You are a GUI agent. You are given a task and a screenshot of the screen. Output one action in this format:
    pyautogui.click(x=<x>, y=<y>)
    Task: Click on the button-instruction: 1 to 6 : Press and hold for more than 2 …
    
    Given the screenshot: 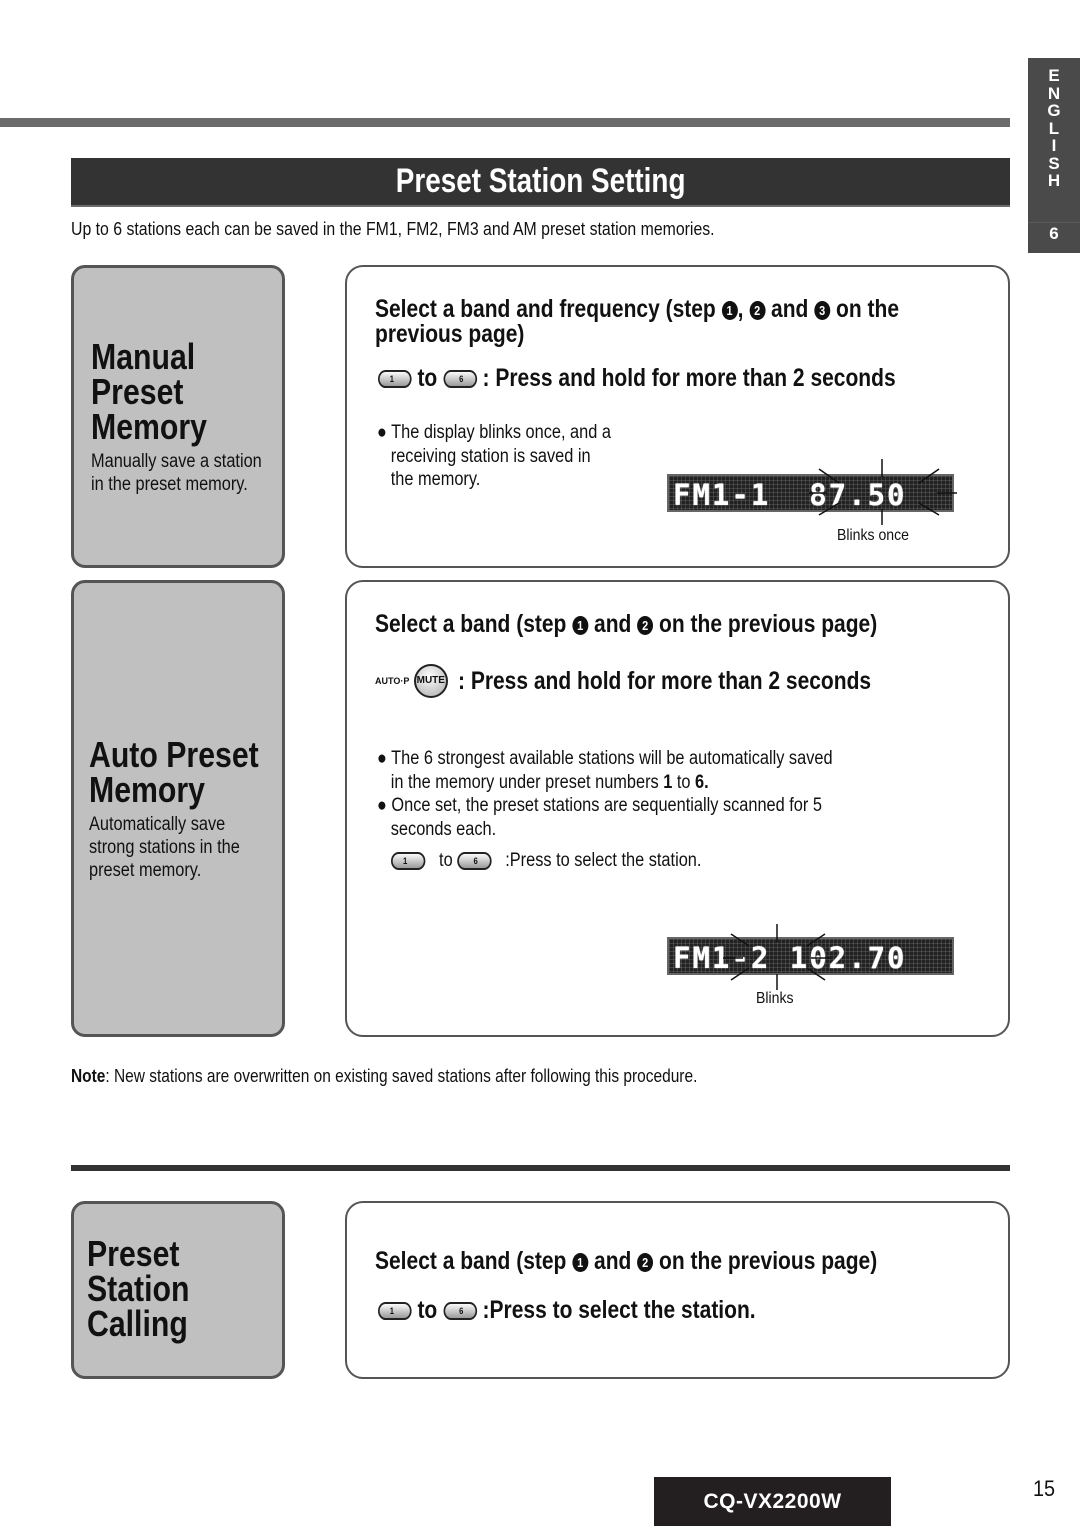 What is the action you would take?
    pyautogui.click(x=637, y=378)
    